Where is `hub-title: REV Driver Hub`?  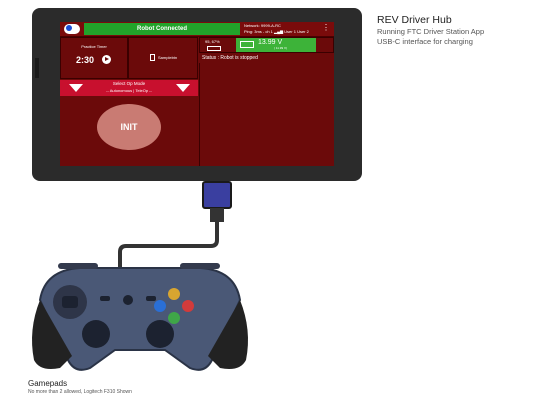 hub-title: REV Driver Hub is located at coordinates (414, 20).